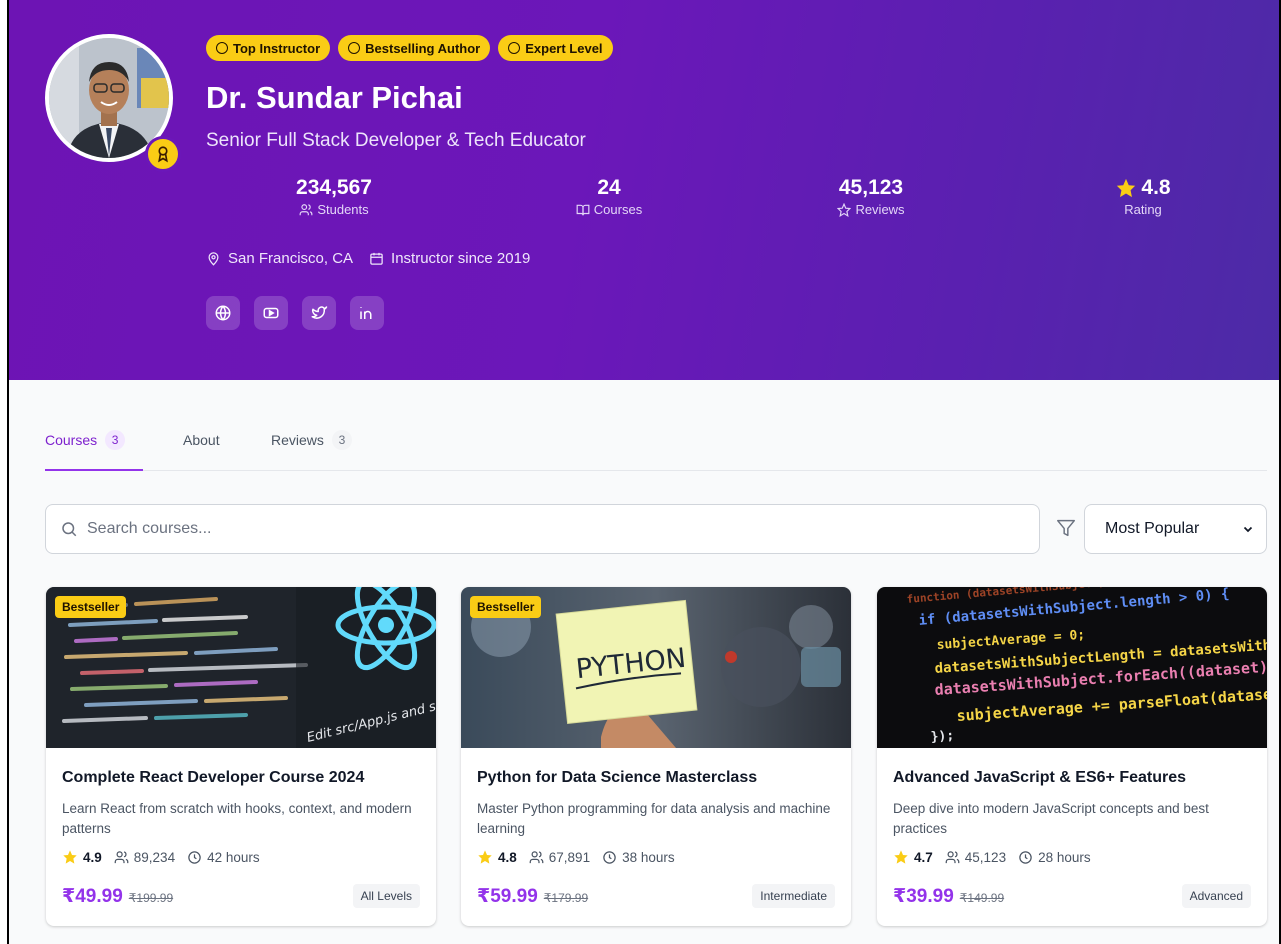 Image resolution: width=1281 pixels, height=944 pixels. What do you see at coordinates (923, 857) in the screenshot?
I see `course-rating: 4.7` at bounding box center [923, 857].